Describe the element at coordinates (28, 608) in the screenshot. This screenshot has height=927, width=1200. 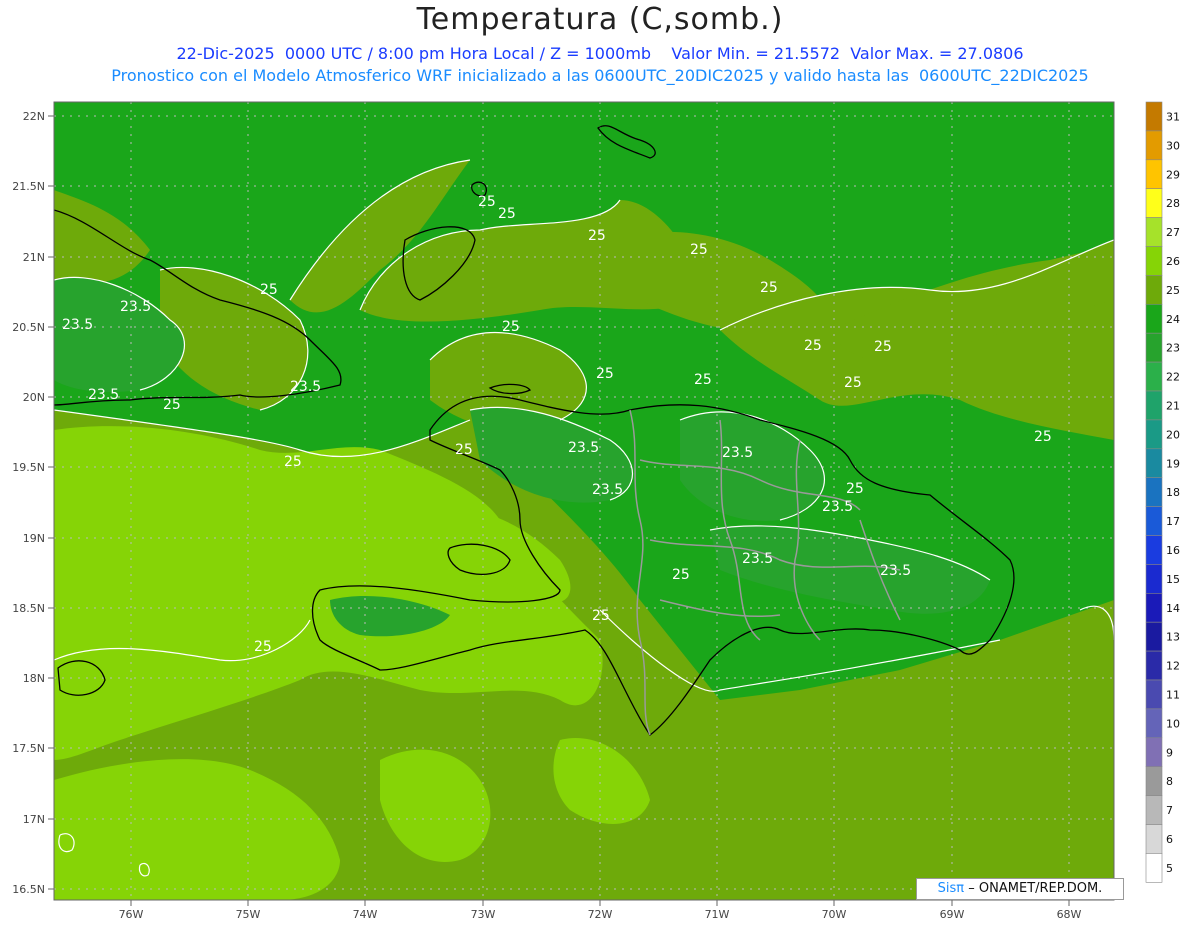
I see `lat-label: 18.5N` at that location.